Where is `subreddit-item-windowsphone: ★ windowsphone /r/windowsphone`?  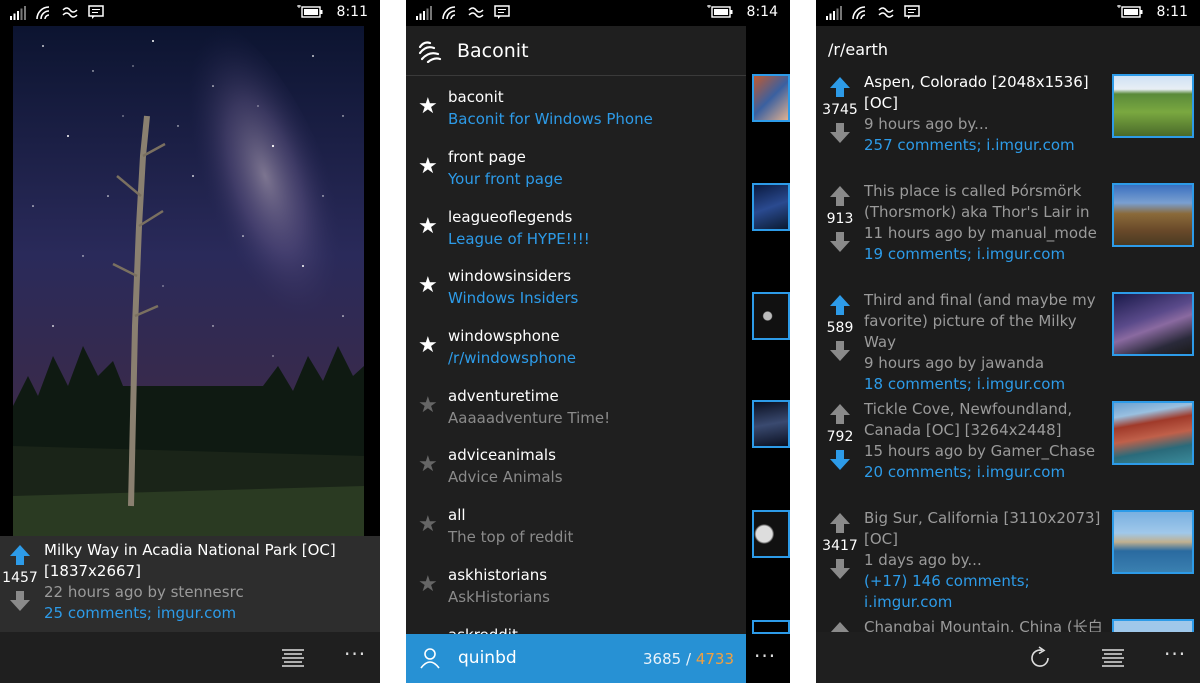
subreddit-item-windowsphone: ★ windowsphone /r/windowsphone is located at coordinates (576, 348).